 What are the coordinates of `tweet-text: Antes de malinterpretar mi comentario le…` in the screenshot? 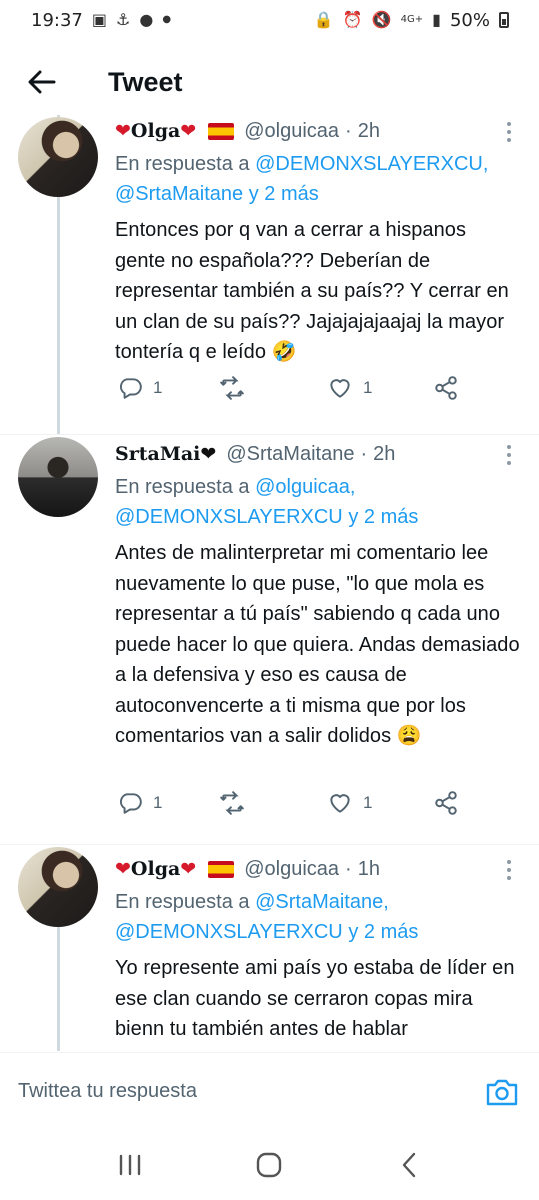 It's located at (318, 645).